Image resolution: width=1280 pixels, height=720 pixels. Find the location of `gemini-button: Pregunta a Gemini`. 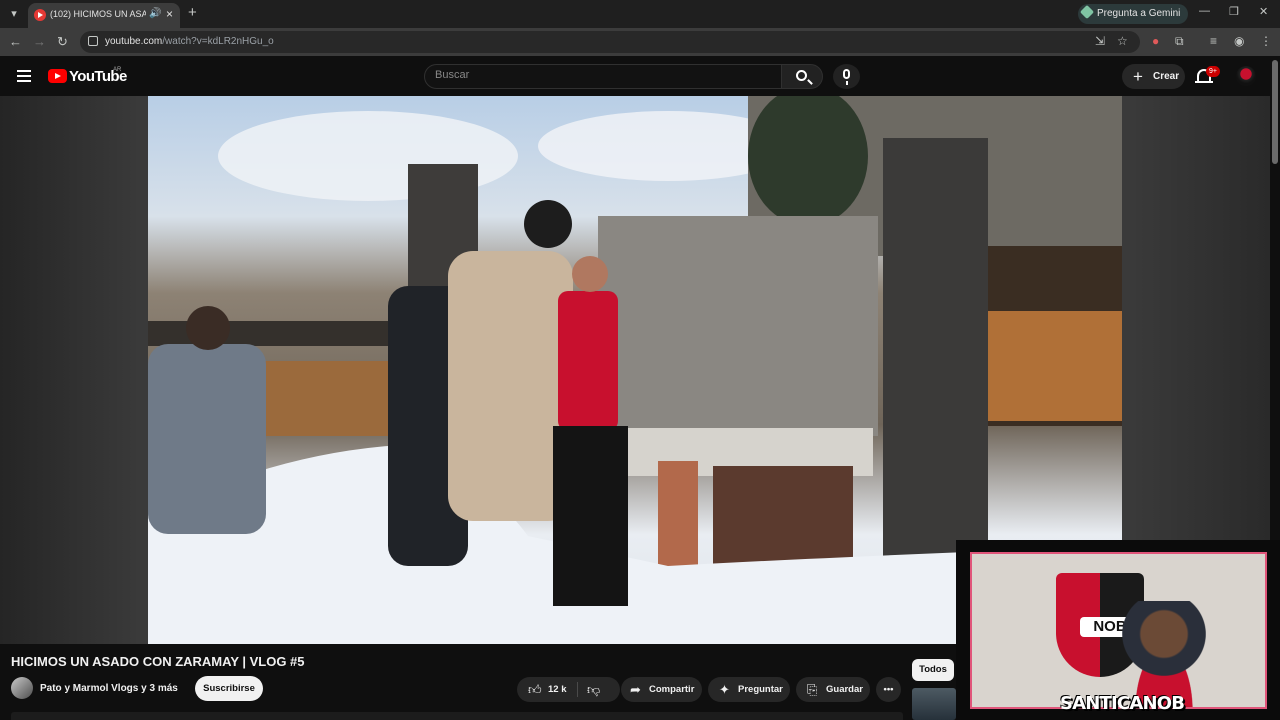

gemini-button: Pregunta a Gemini is located at coordinates (1133, 14).